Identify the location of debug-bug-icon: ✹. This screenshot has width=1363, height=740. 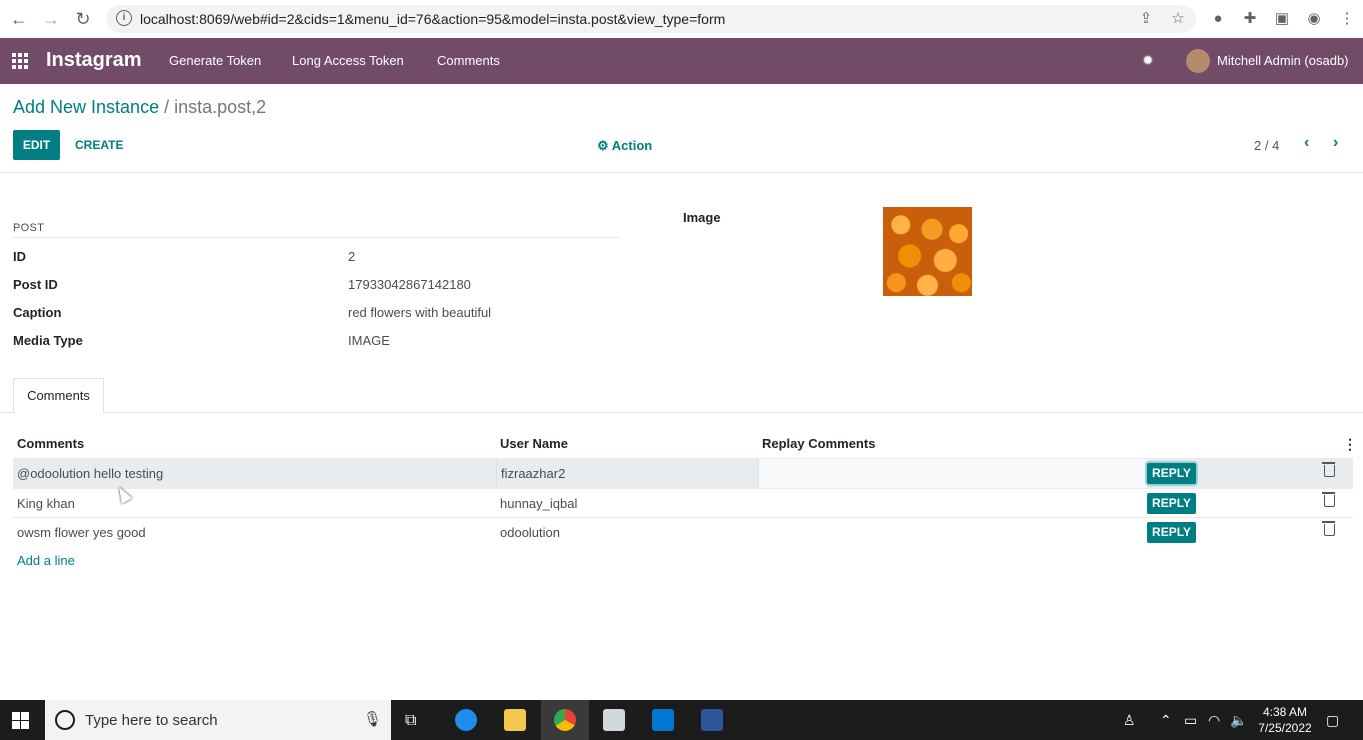
(1148, 60).